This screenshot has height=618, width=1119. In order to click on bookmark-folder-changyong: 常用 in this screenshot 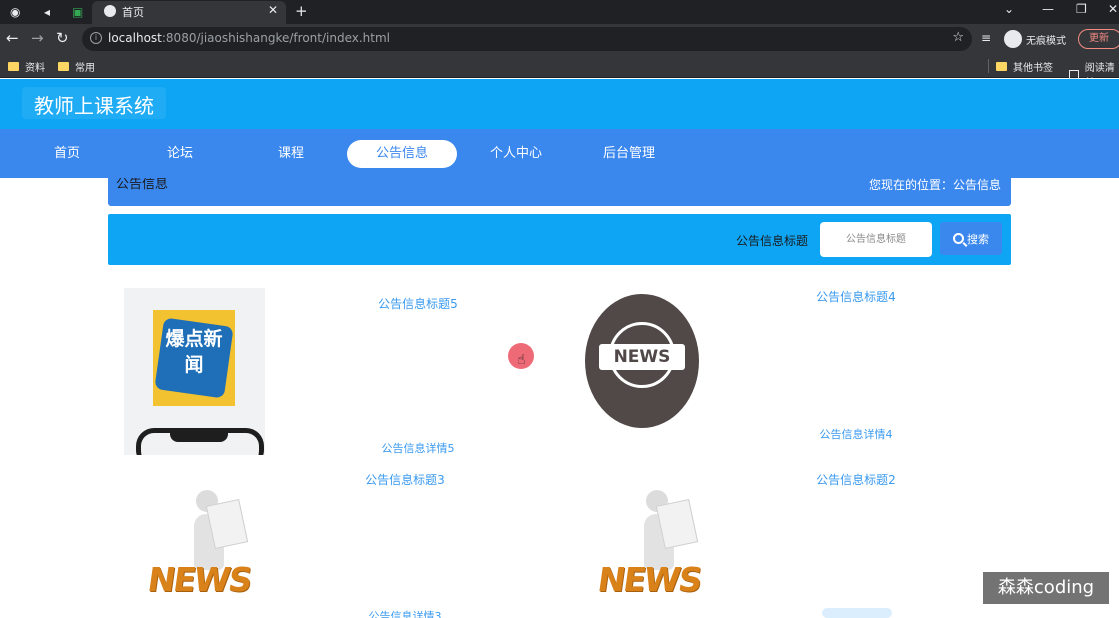, I will do `click(76, 66)`.